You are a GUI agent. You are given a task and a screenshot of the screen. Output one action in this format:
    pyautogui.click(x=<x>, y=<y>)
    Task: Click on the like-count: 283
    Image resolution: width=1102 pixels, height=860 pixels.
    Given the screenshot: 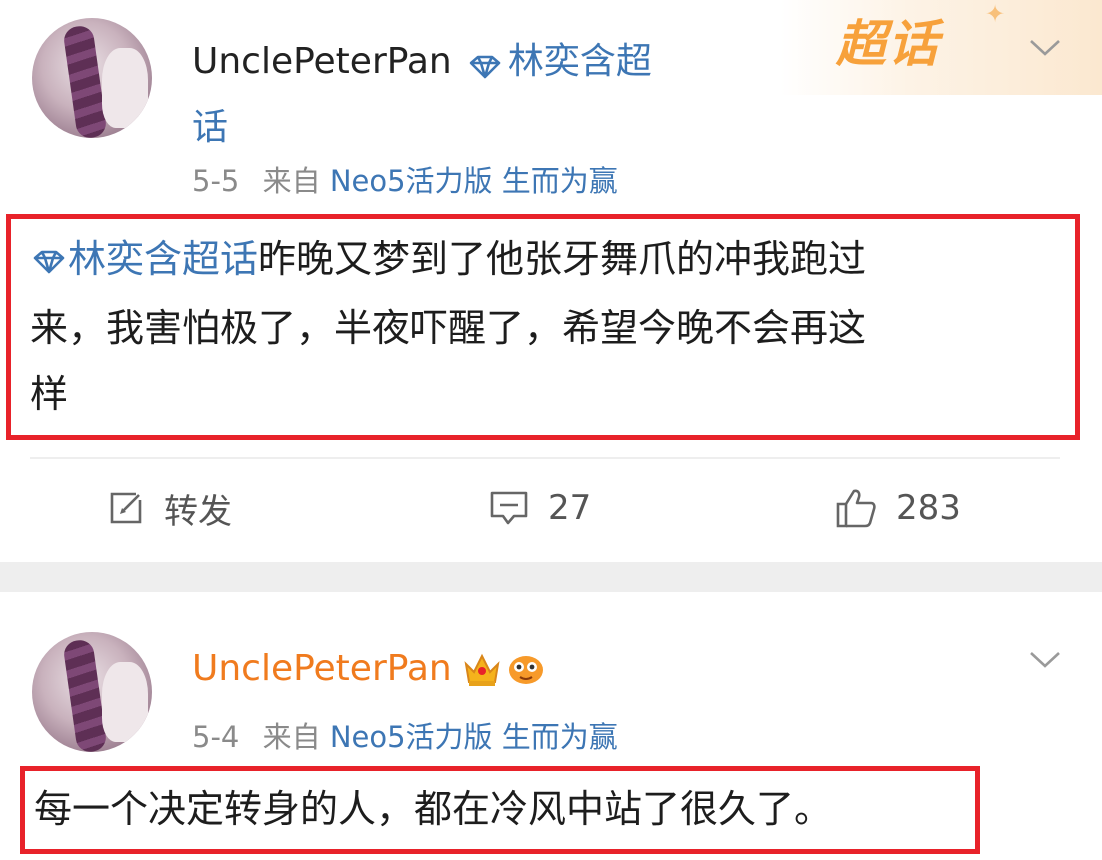 What is the action you would take?
    pyautogui.click(x=928, y=508)
    